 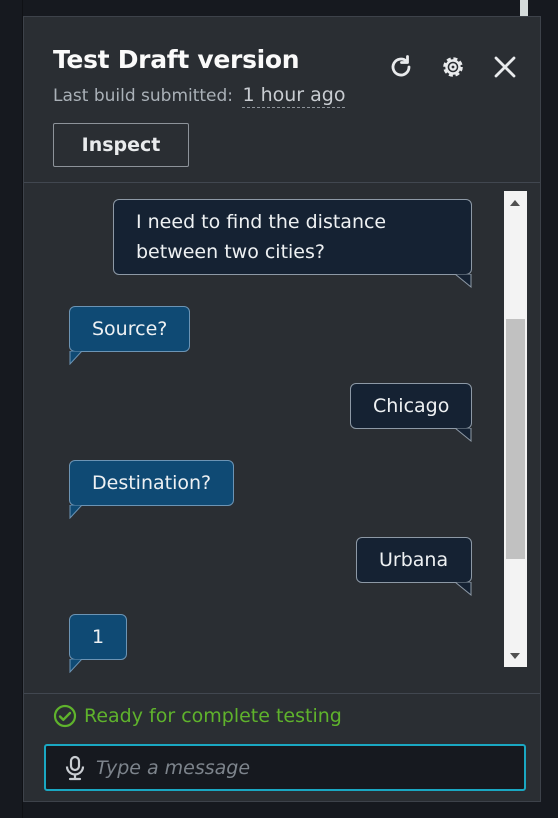 I want to click on microphone-icon, so click(x=75, y=768).